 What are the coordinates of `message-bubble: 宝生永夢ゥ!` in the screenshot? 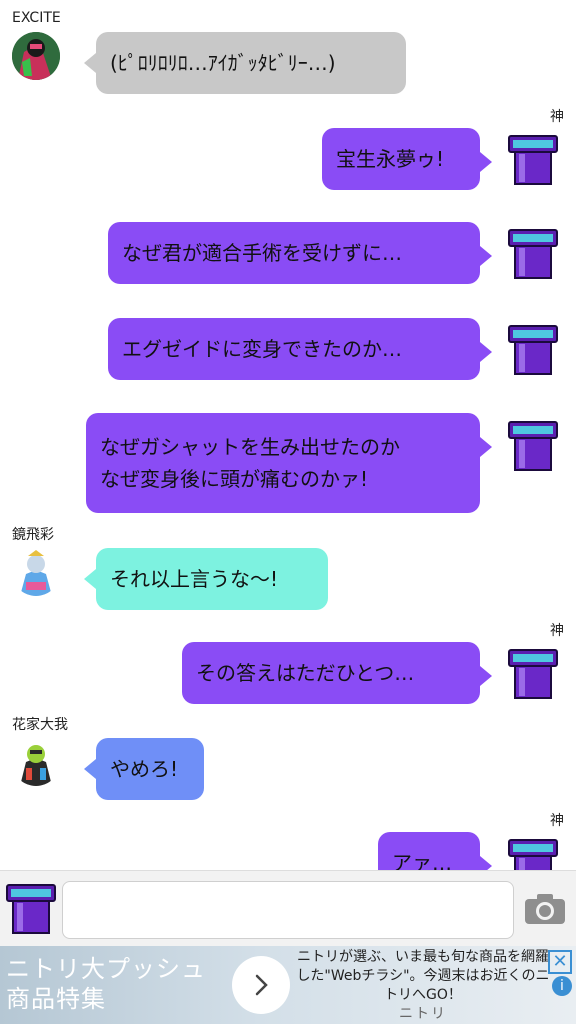 It's located at (407, 159).